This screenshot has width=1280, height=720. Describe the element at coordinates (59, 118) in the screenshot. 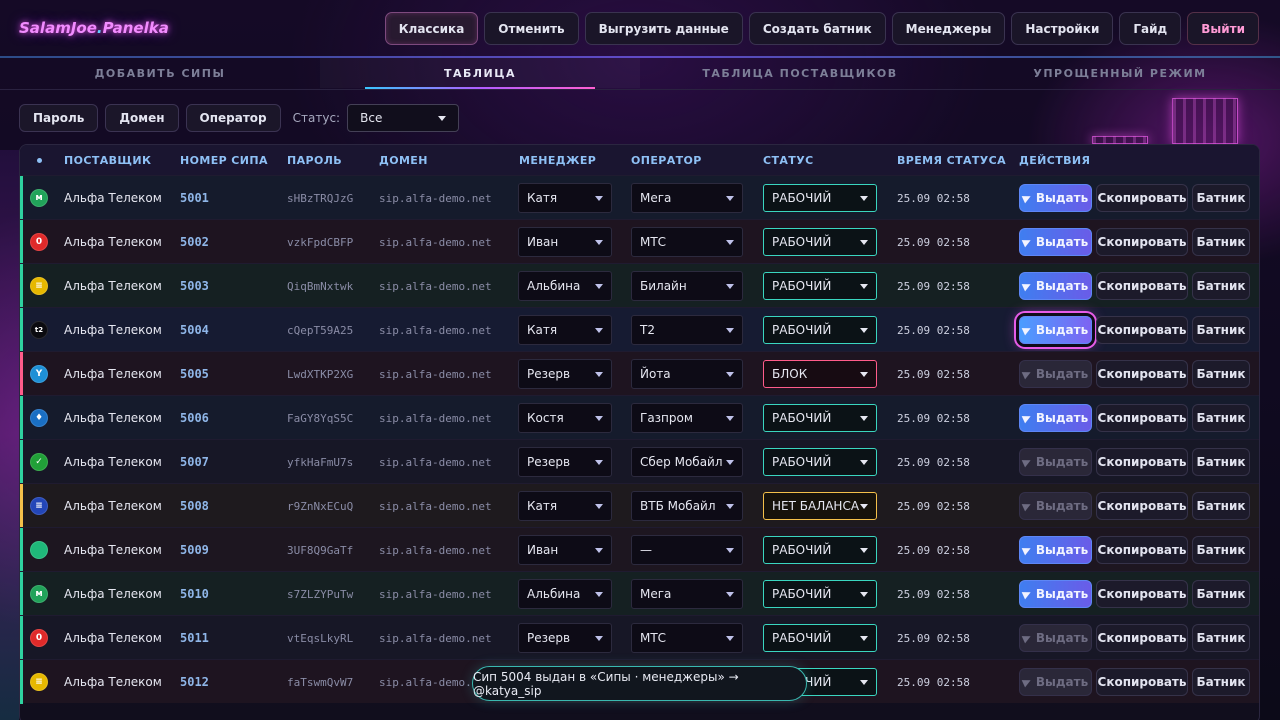

I see `filter-password-button: Пароль` at that location.